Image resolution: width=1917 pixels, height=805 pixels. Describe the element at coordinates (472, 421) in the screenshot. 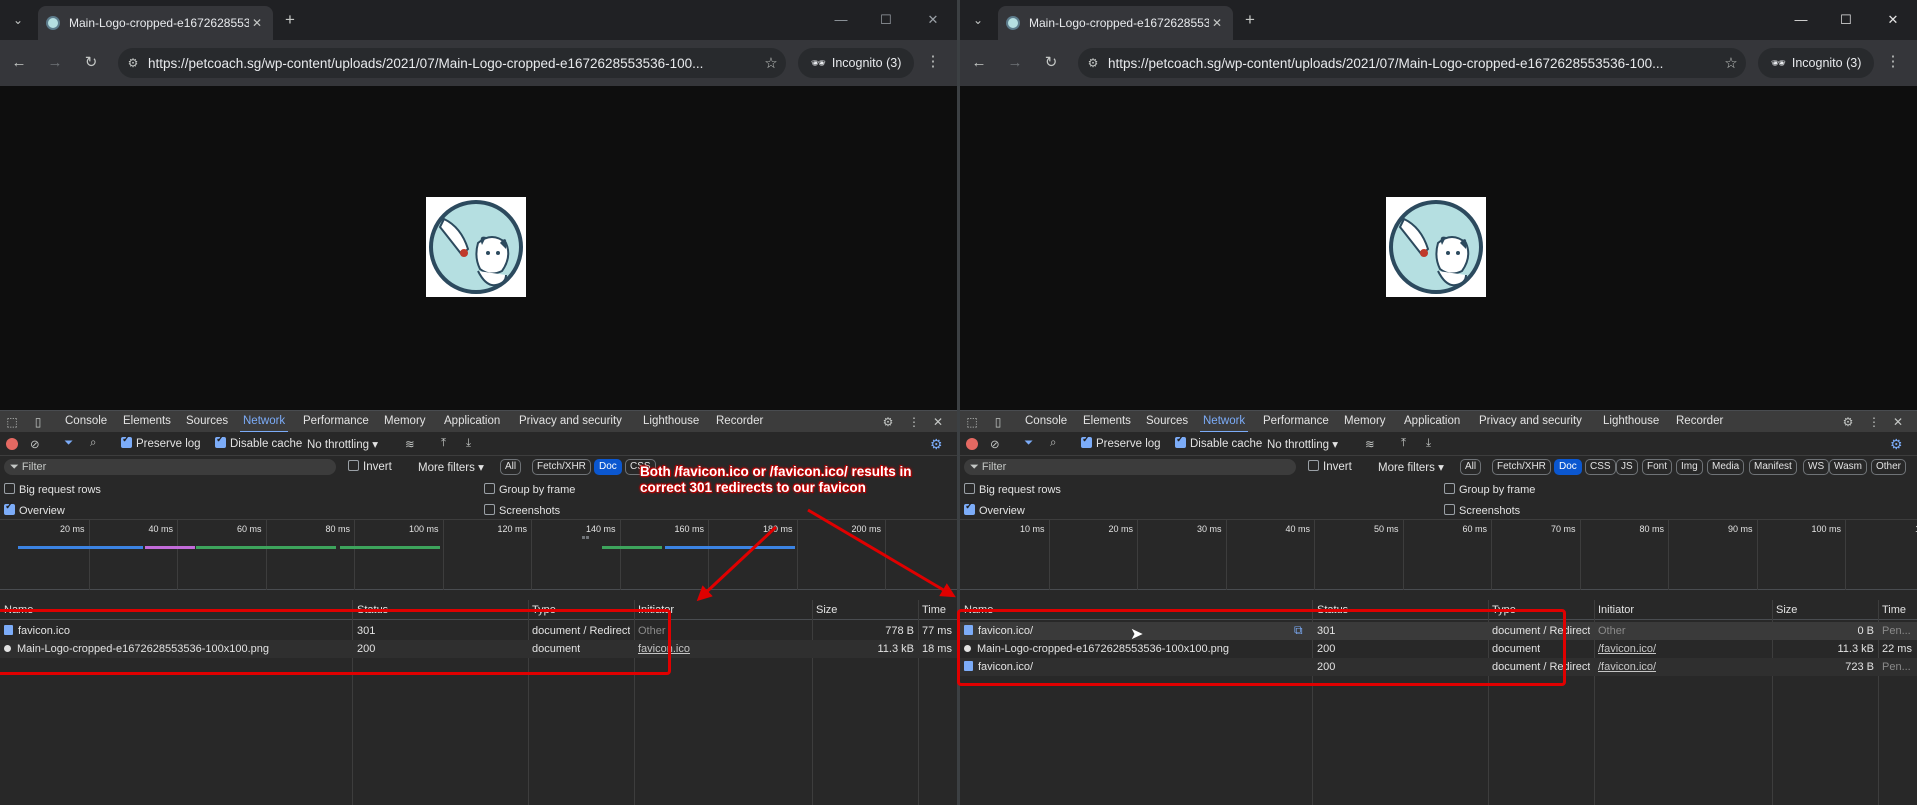

I see `tab-application: Application` at that location.